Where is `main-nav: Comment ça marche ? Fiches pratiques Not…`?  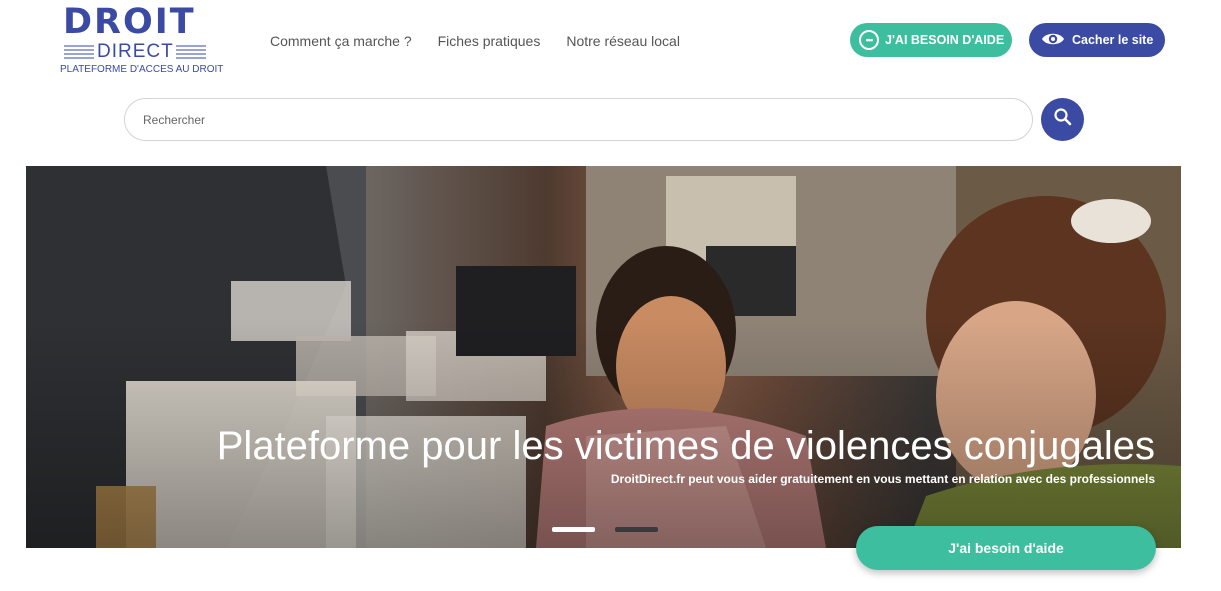 main-nav: Comment ça marche ? Fiches pratiques Not… is located at coordinates (475, 41).